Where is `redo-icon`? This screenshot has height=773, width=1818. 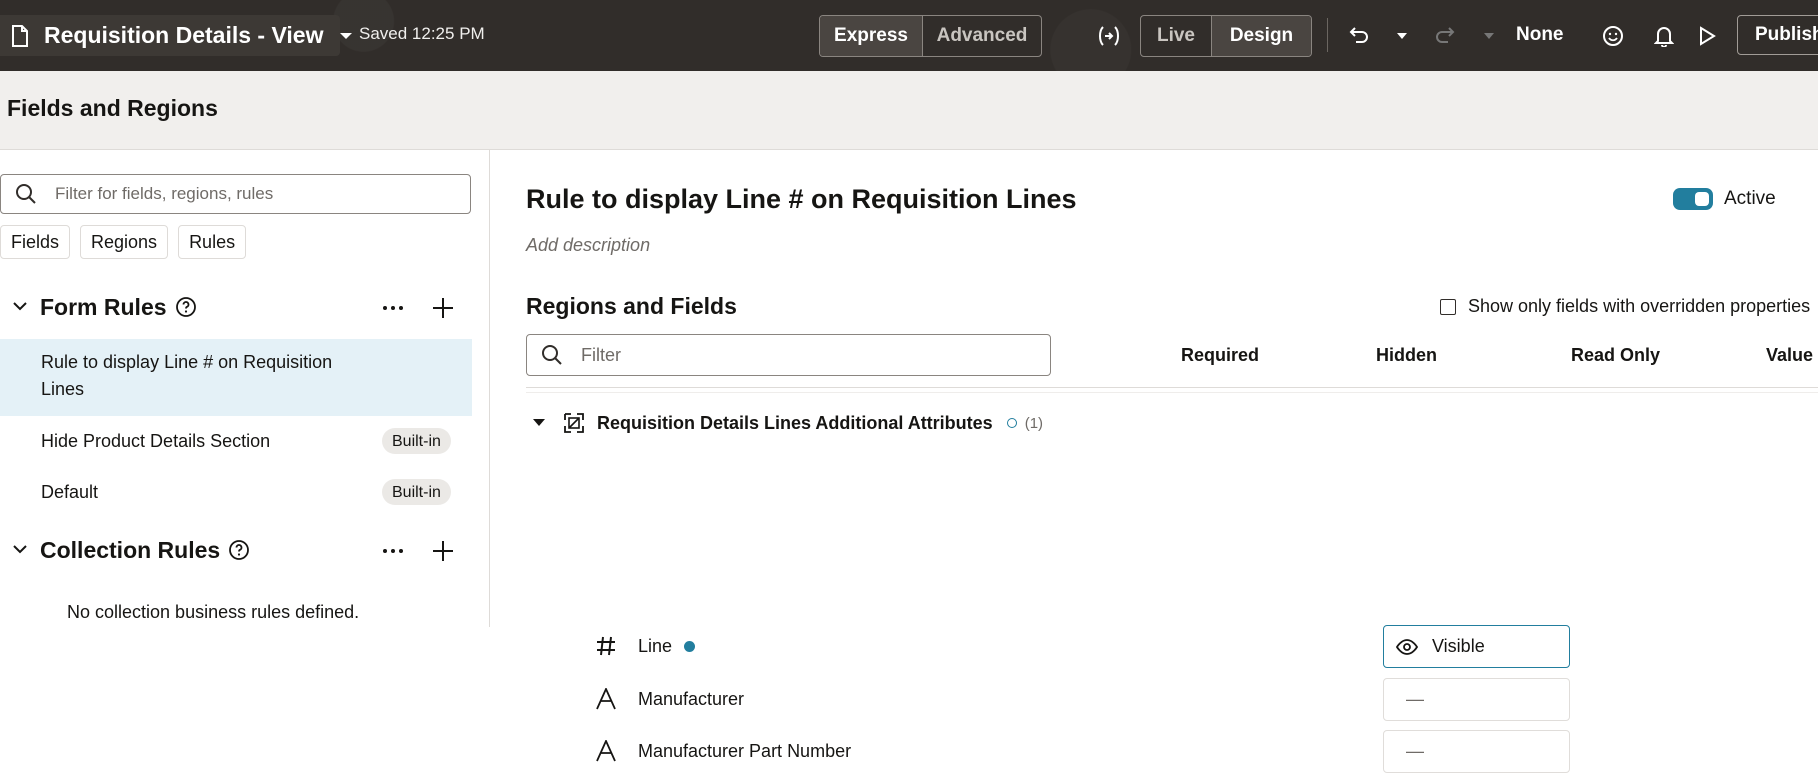 redo-icon is located at coordinates (1445, 36).